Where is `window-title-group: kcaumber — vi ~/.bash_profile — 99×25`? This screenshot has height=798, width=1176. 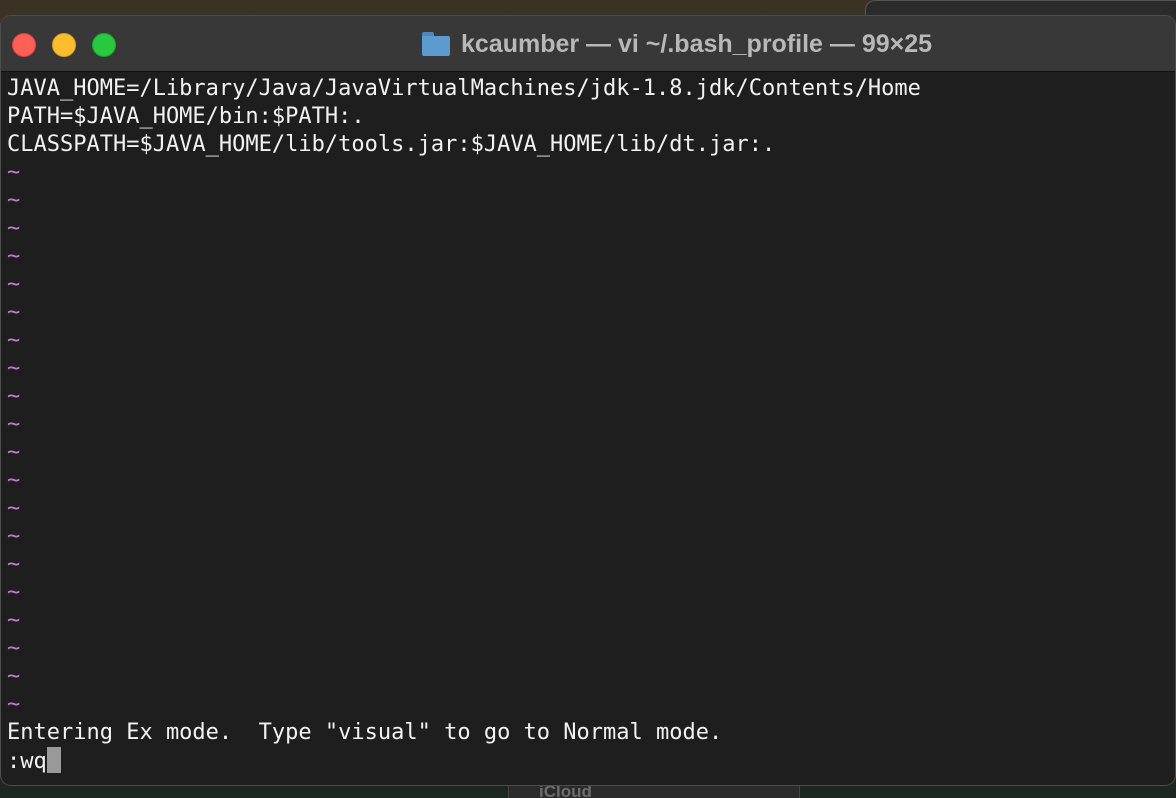 window-title-group: kcaumber — vi ~/.bash_profile — 99×25 is located at coordinates (676, 44).